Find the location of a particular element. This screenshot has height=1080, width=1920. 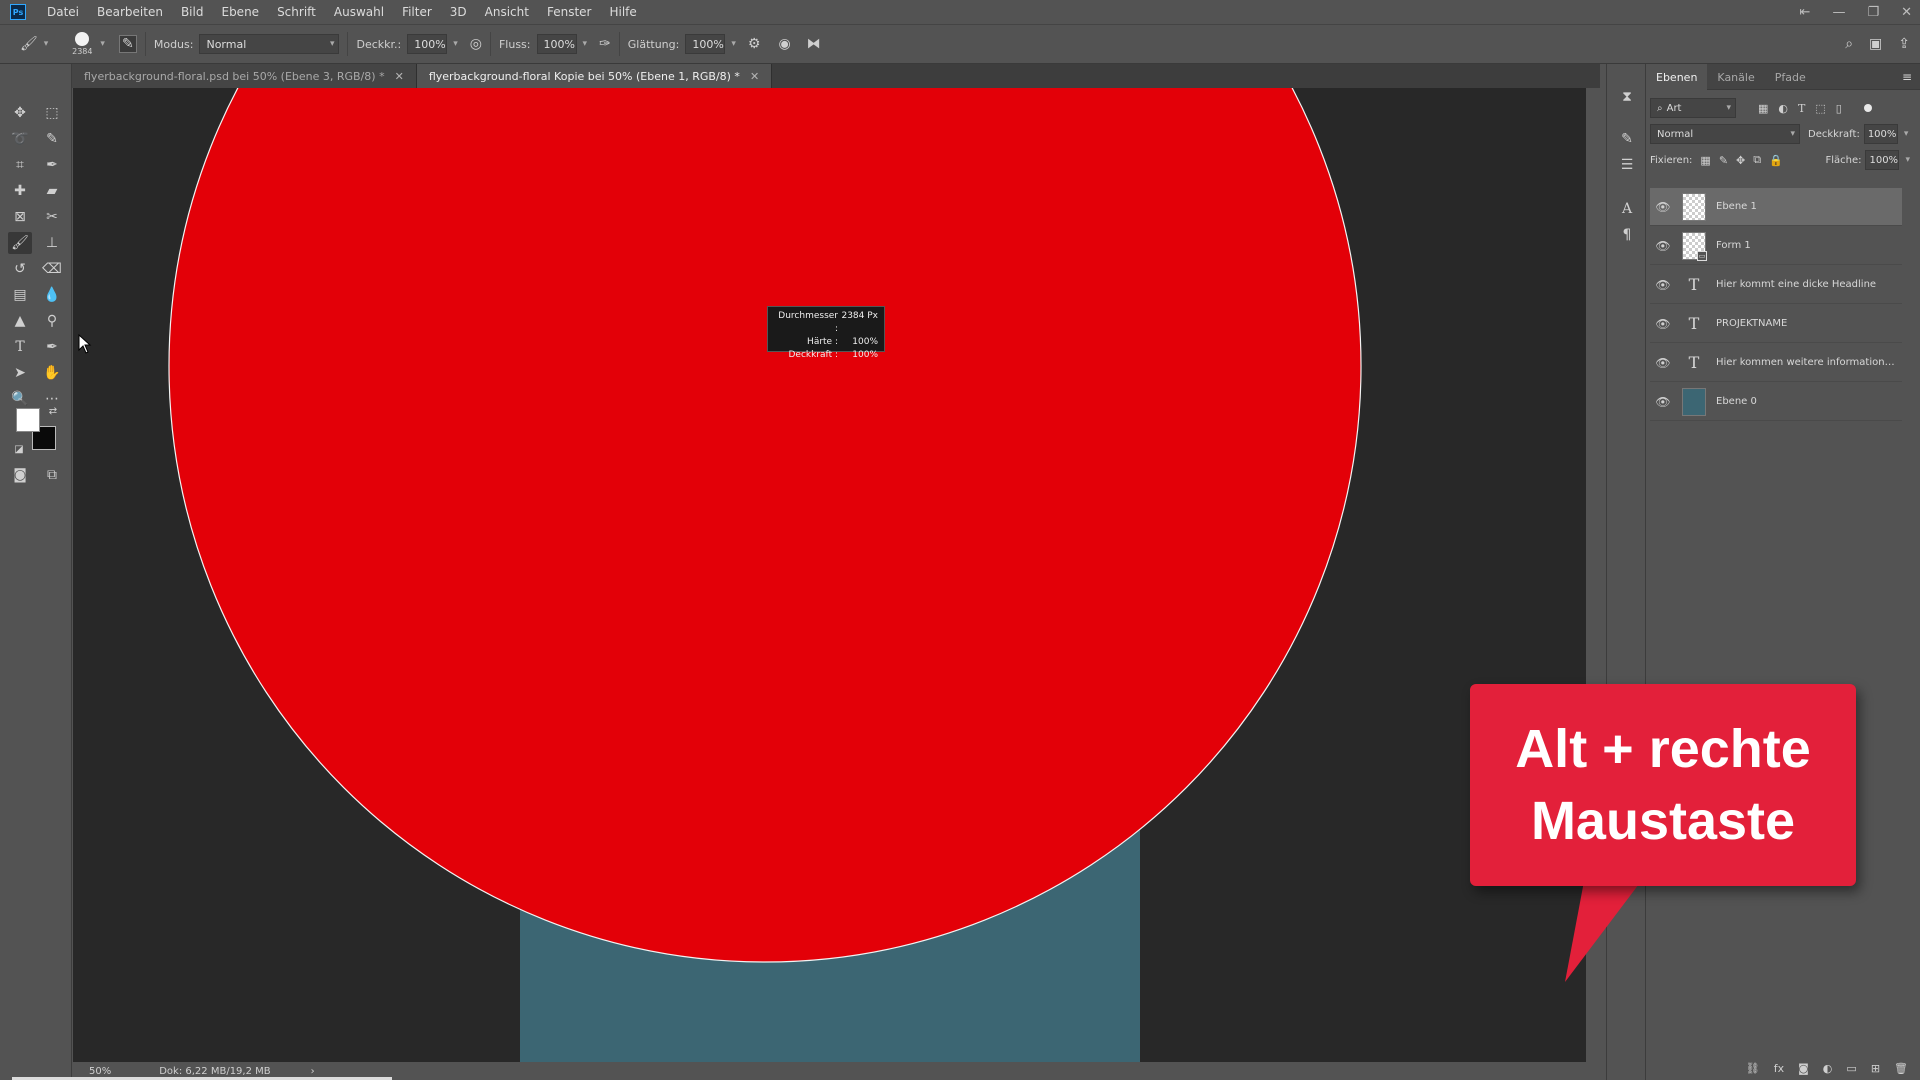

tab-pfade: Pfade is located at coordinates (1790, 77).